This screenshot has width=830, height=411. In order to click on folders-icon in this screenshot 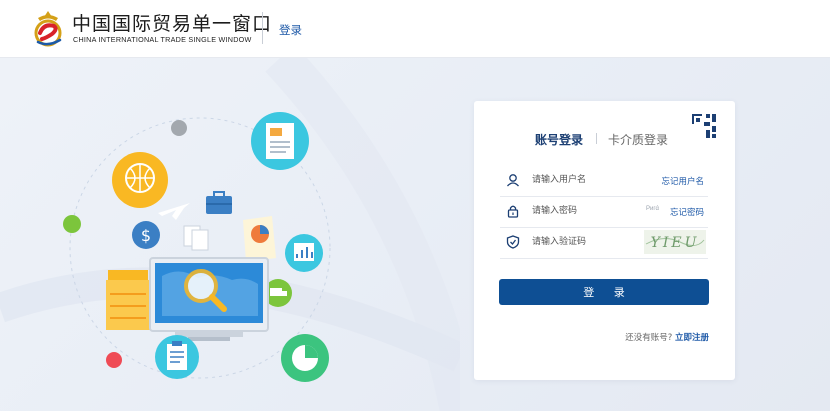, I will do `click(128, 300)`.